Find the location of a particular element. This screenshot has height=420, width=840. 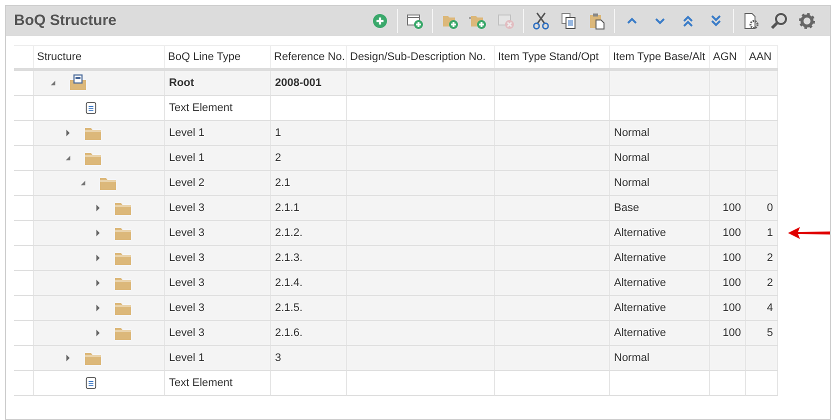

table-cell-text: 2.1.6. is located at coordinates (289, 333).